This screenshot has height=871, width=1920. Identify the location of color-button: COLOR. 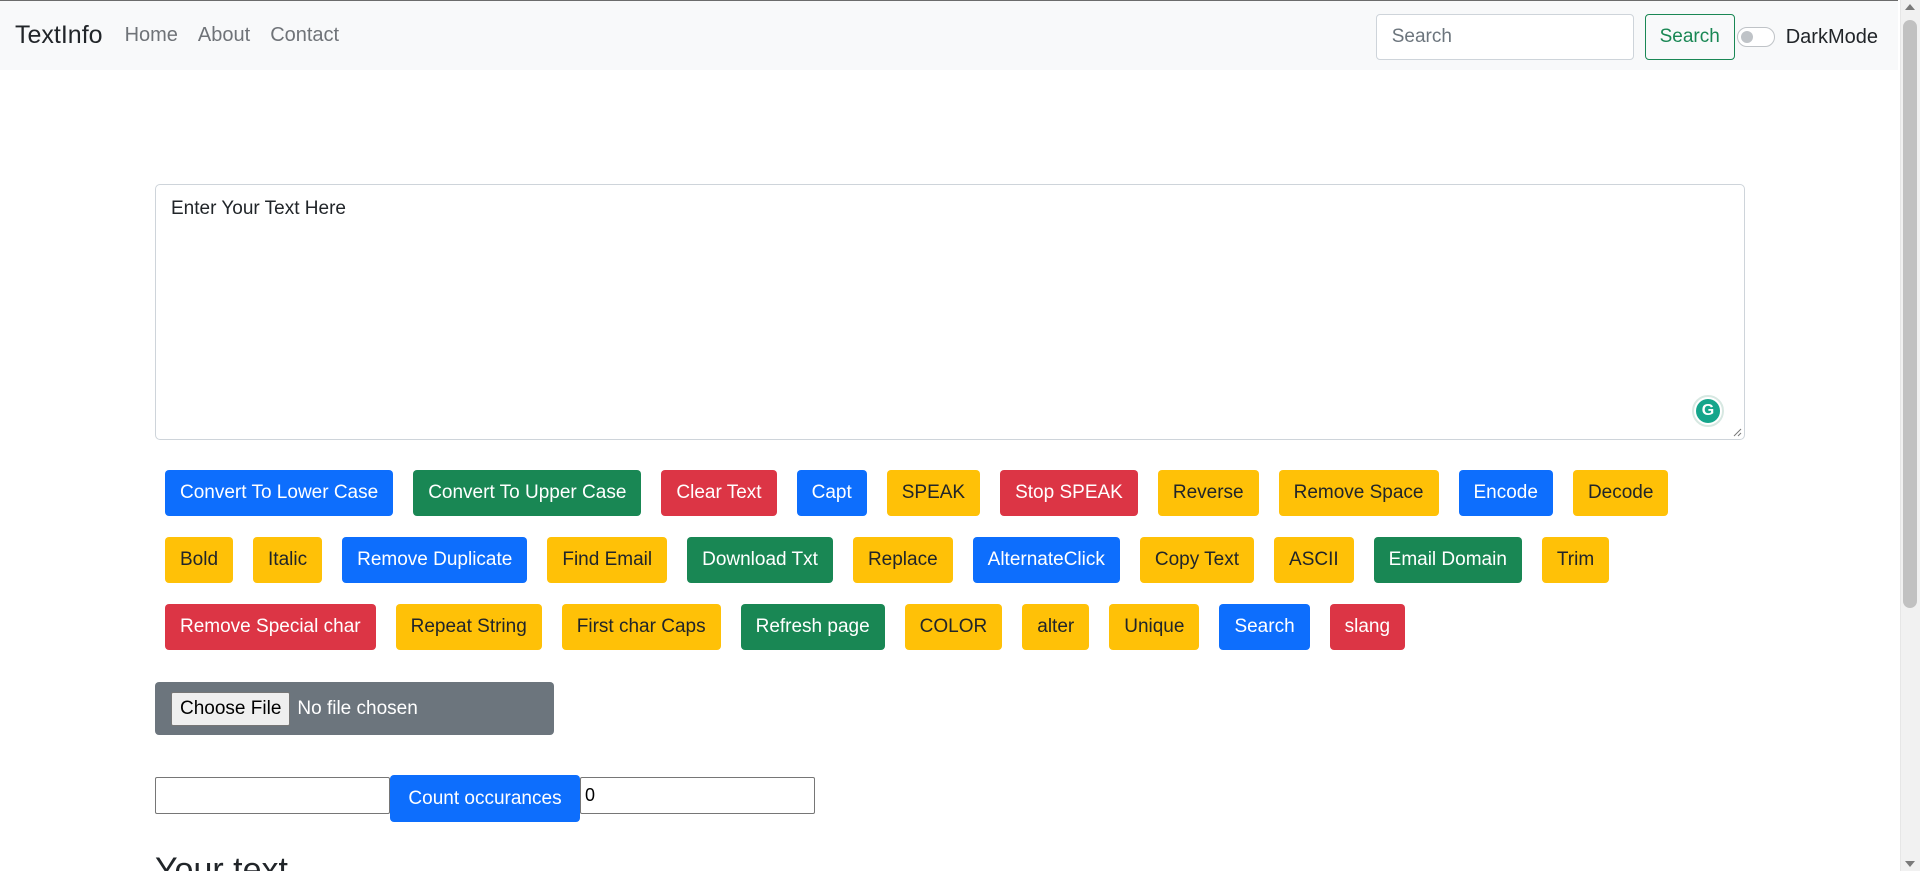
(953, 627).